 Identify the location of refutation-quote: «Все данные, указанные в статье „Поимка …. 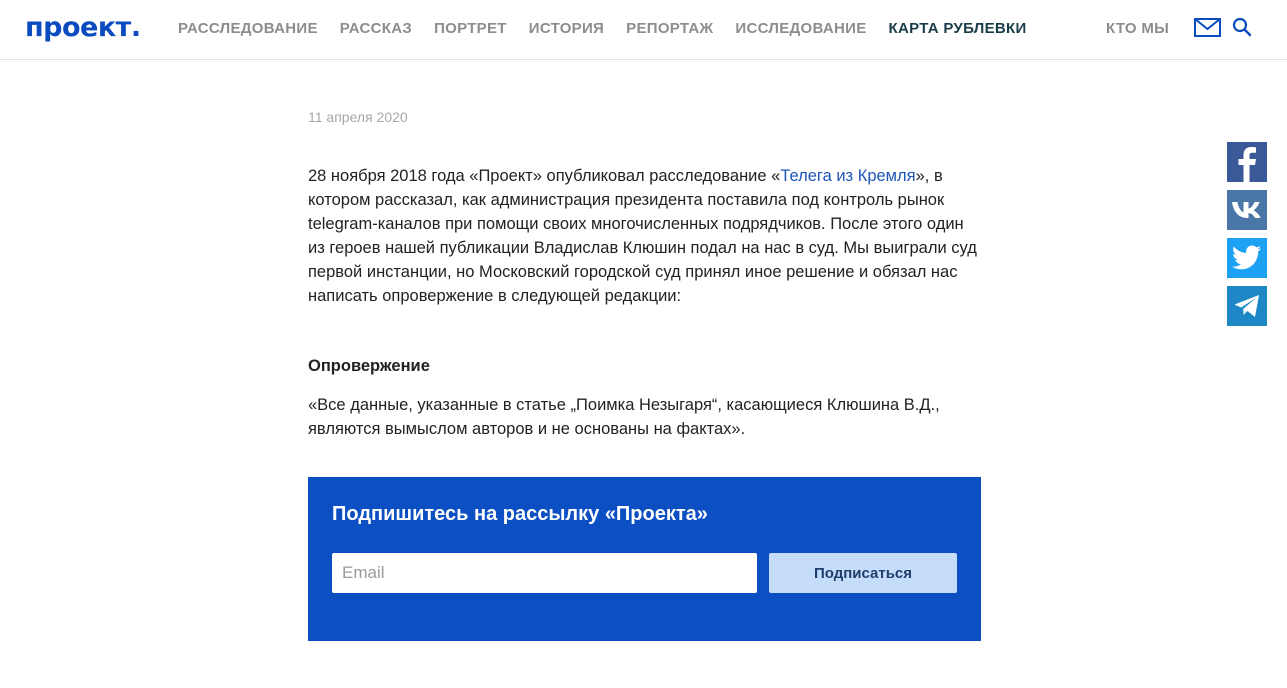
(624, 417).